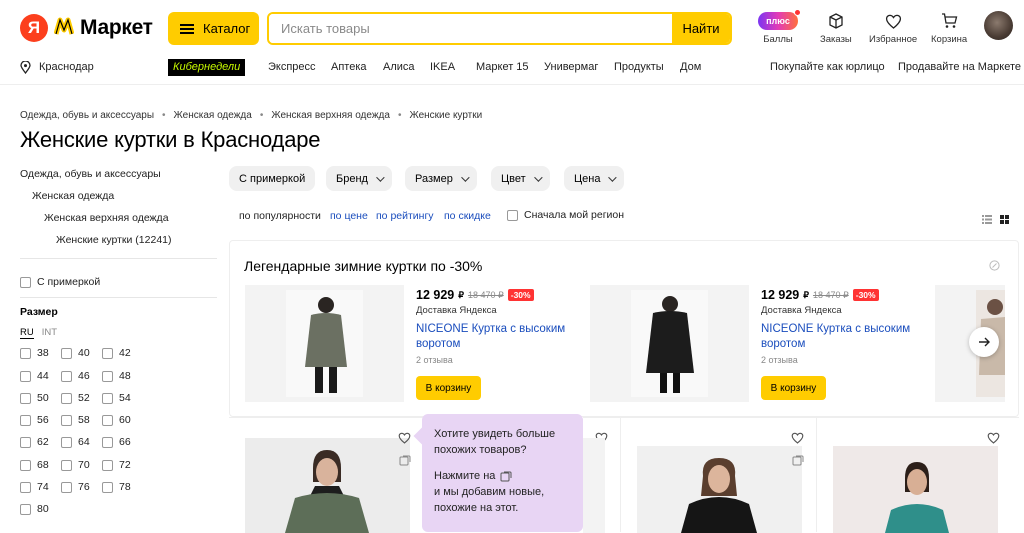 The height and width of the screenshot is (533, 1024). Describe the element at coordinates (987, 220) in the screenshot. I see `list-view-icon` at that location.